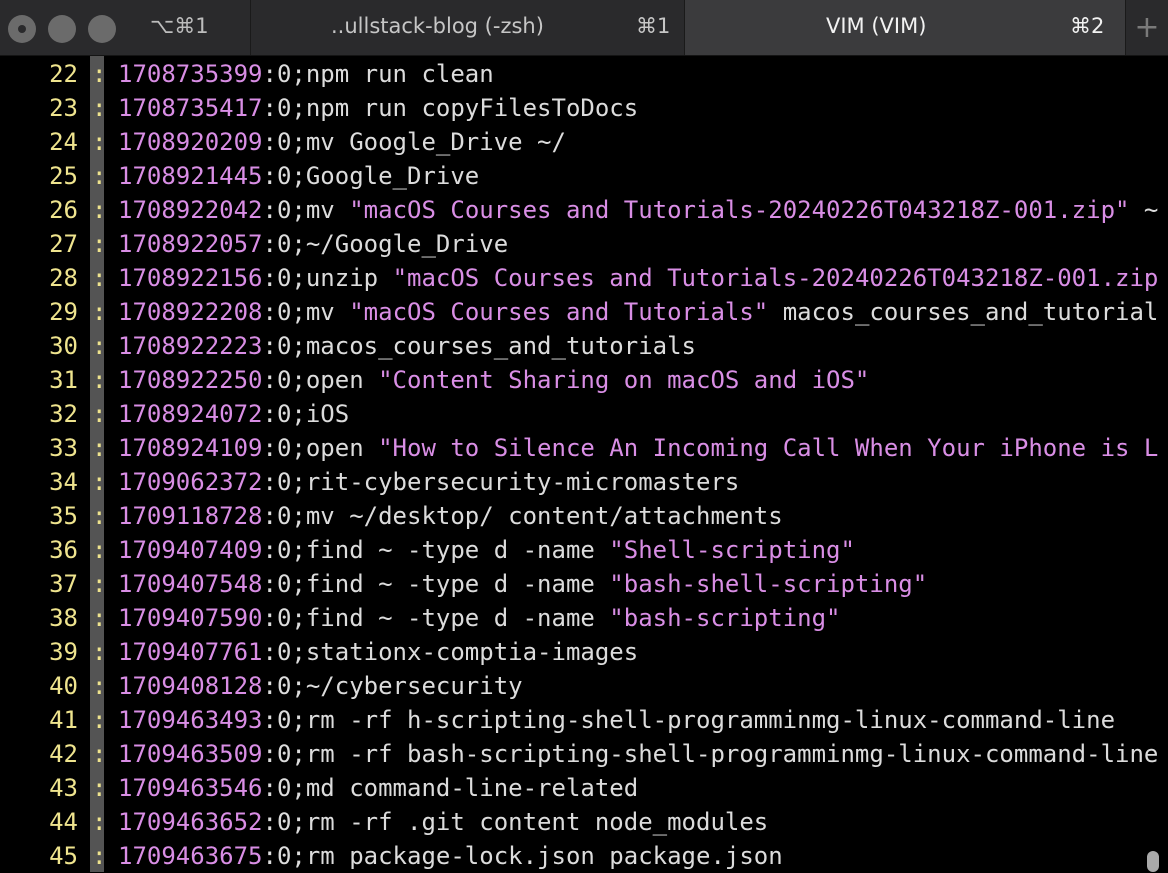 The width and height of the screenshot is (1168, 873). I want to click on tab-vim-active: VIM (VIM) ⌘2, so click(905, 27).